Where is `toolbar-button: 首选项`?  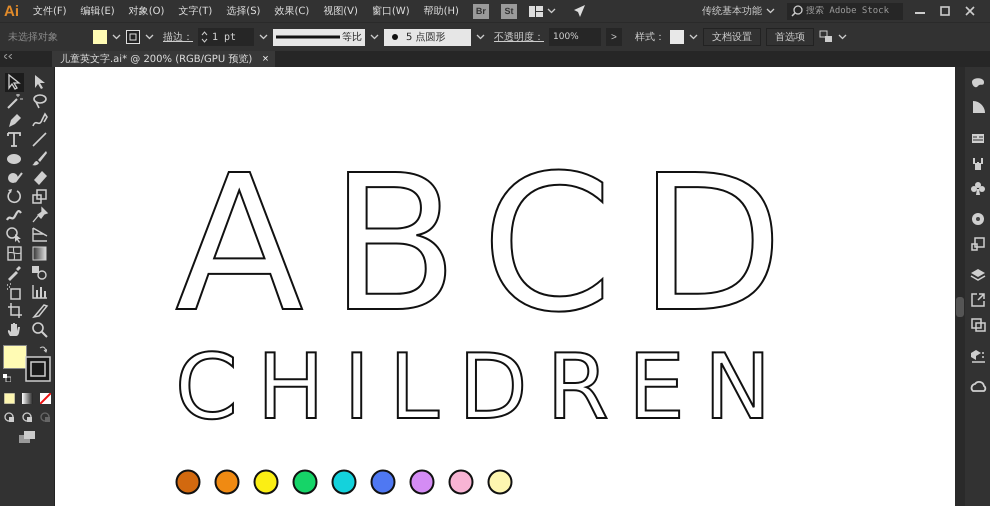 toolbar-button: 首选项 is located at coordinates (790, 37).